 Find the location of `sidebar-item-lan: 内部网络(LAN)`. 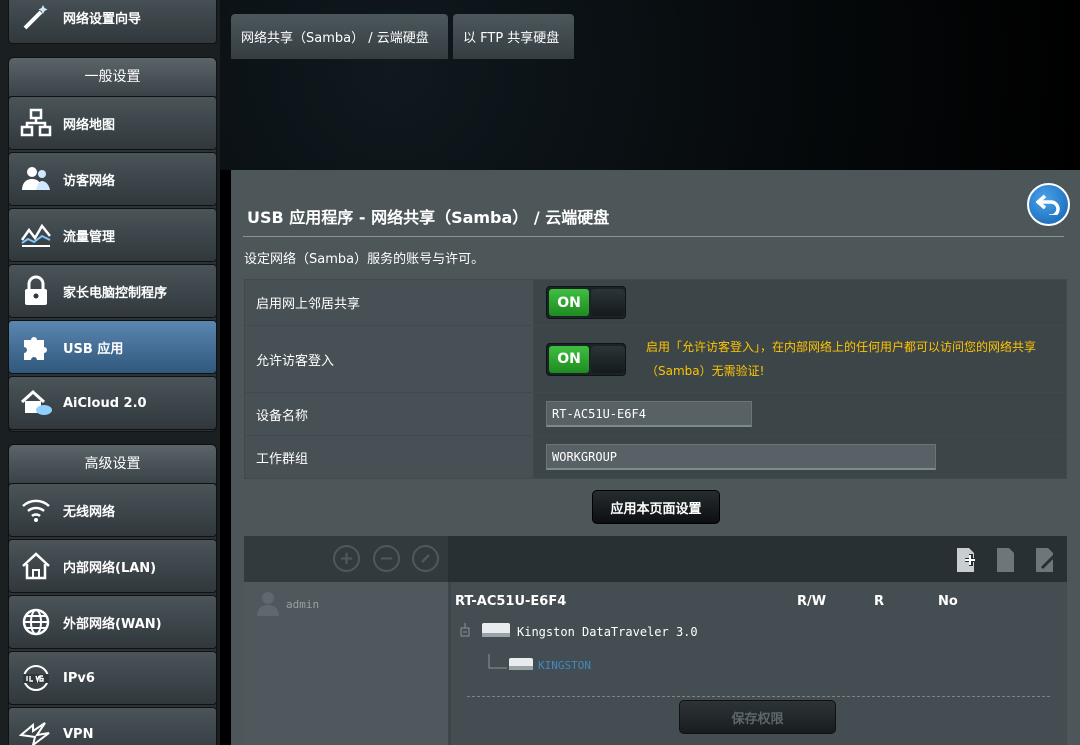

sidebar-item-lan: 内部网络(LAN) is located at coordinates (112, 566).